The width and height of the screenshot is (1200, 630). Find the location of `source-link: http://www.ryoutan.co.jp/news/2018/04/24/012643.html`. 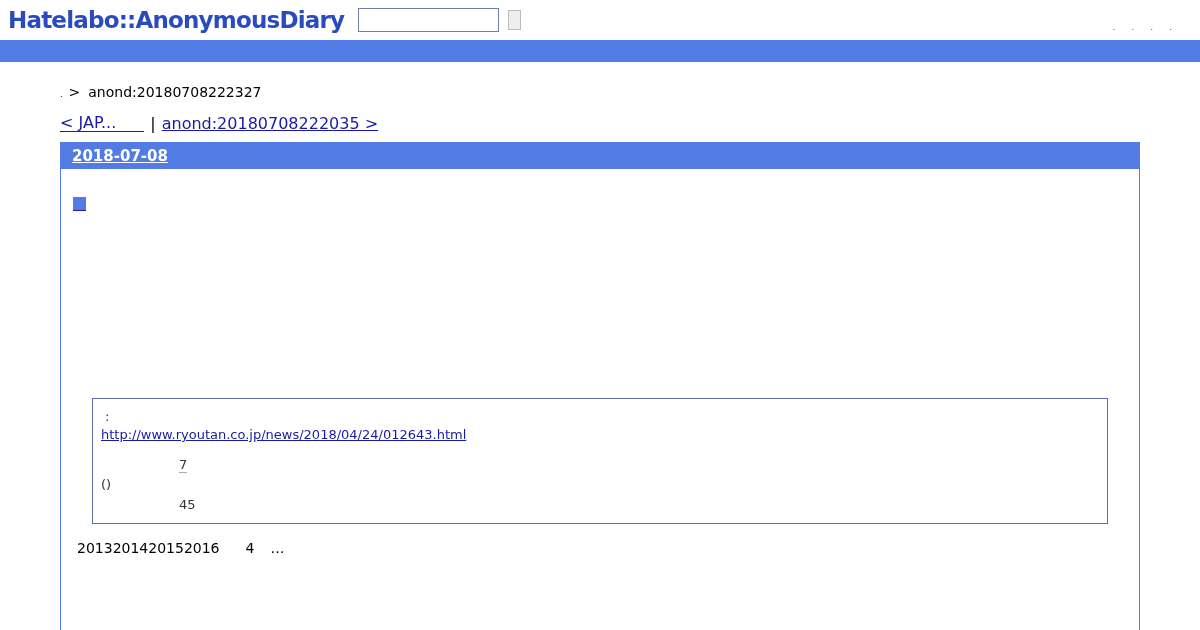

source-link: http://www.ryoutan.co.jp/news/2018/04/24/012643.html is located at coordinates (600, 435).